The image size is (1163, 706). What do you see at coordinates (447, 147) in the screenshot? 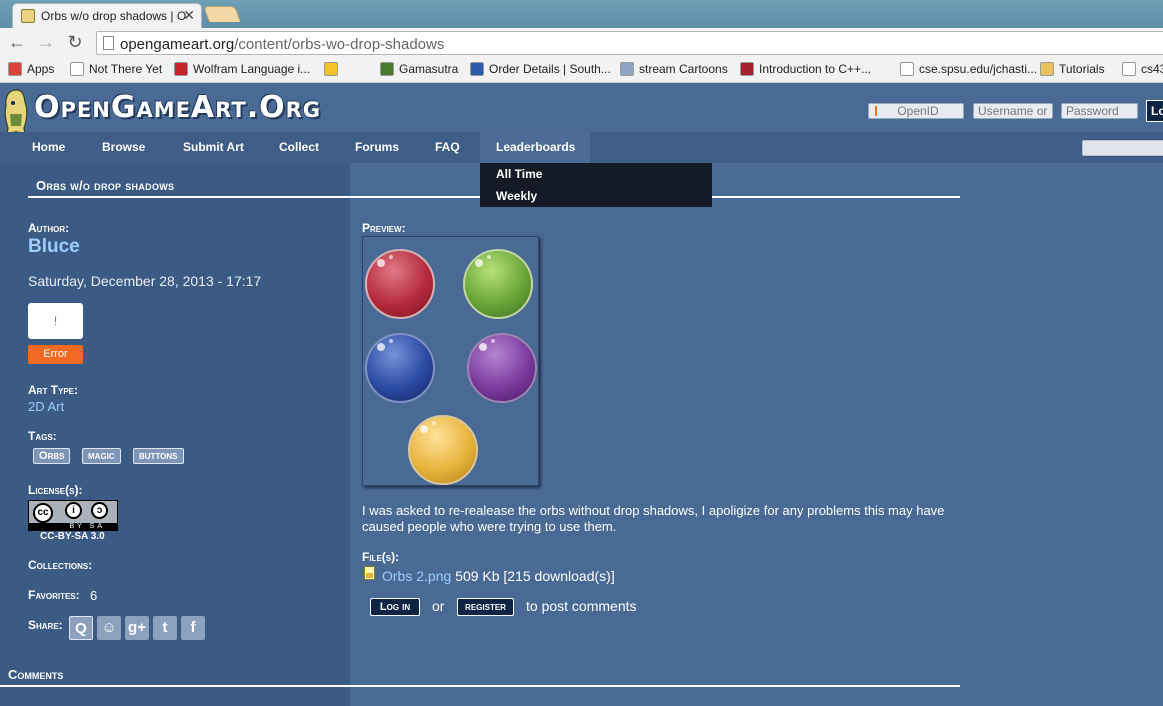
I see `nav-faq: FAQ` at bounding box center [447, 147].